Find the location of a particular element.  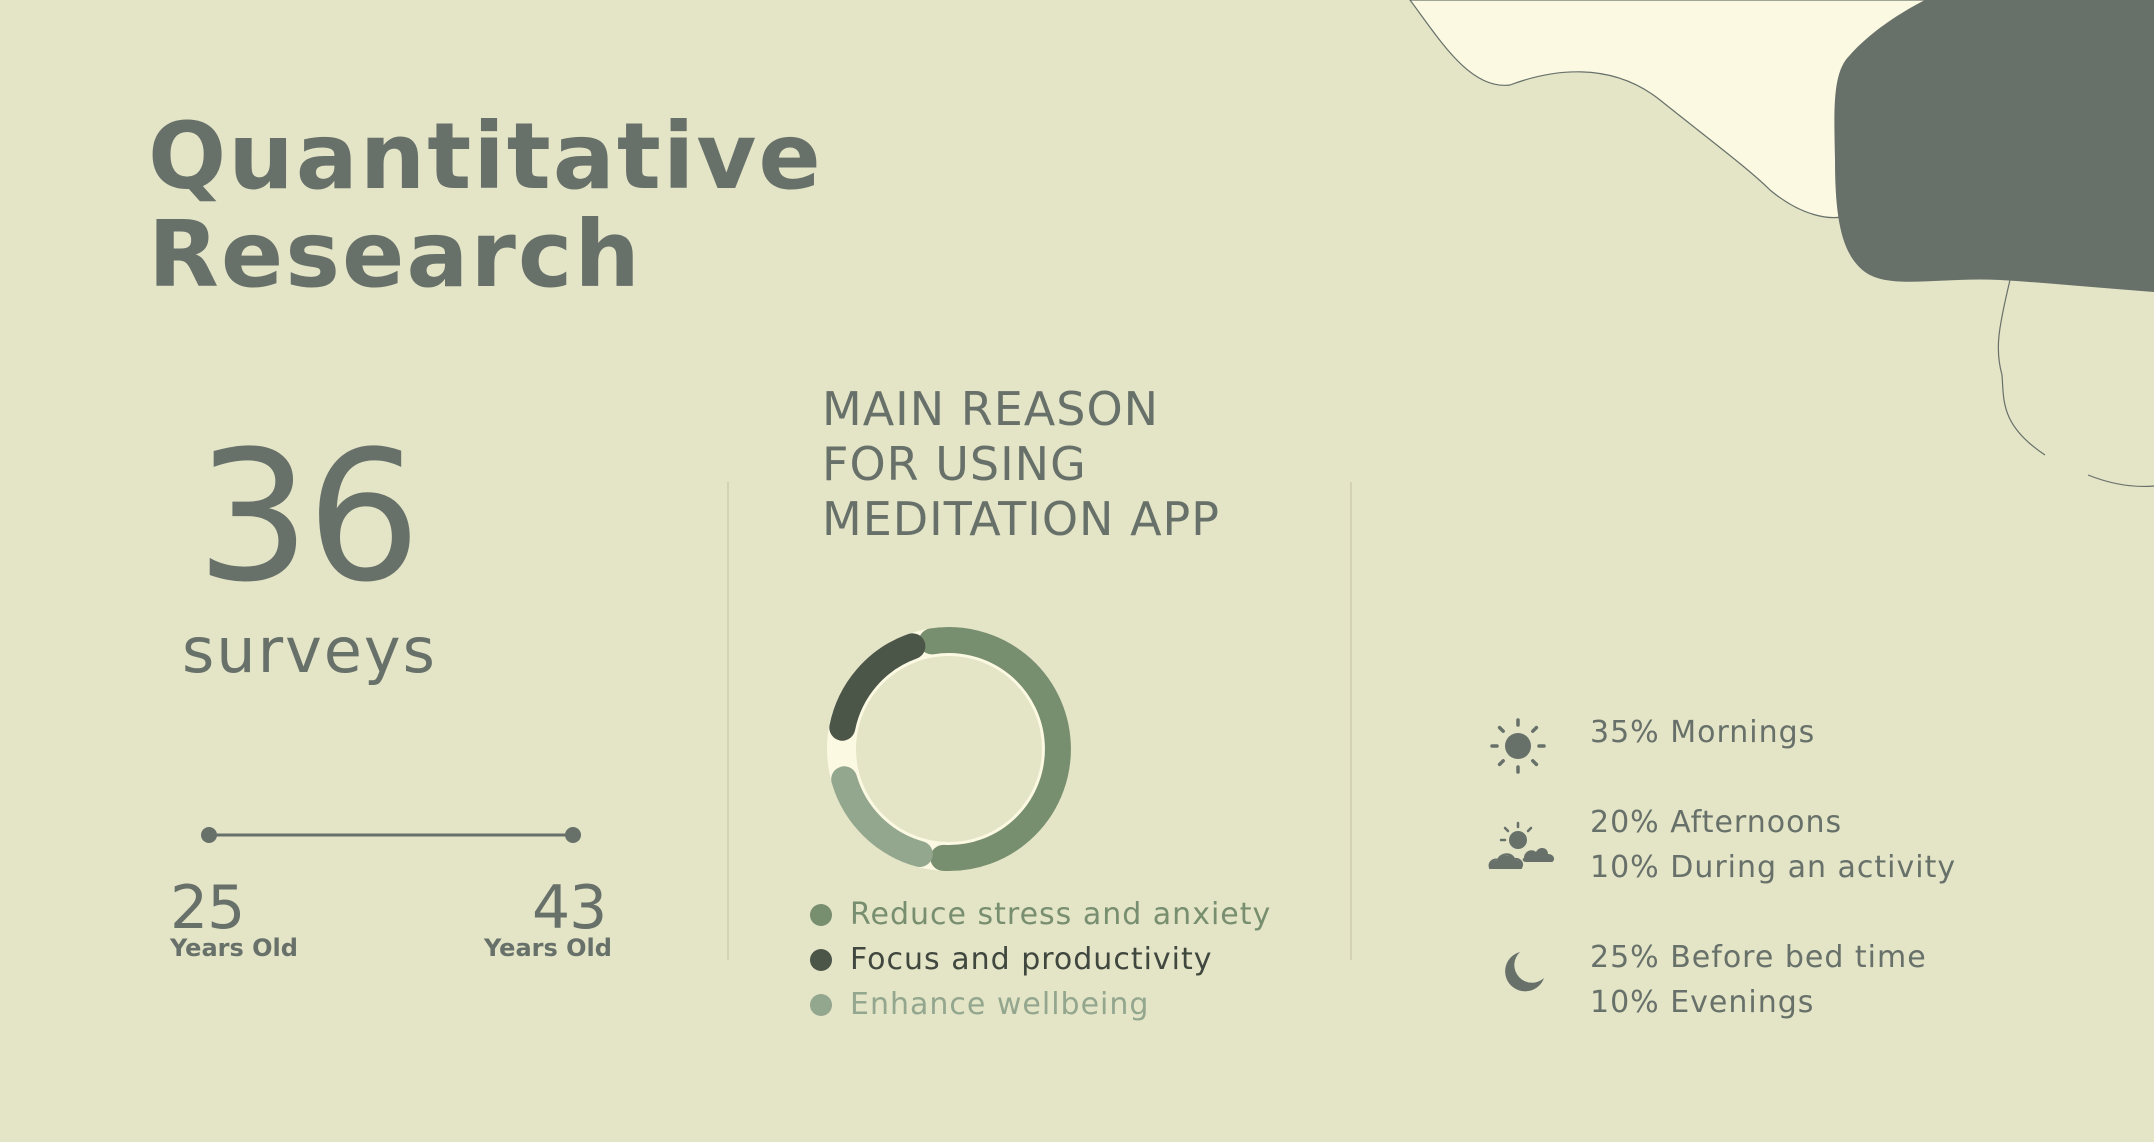

page-title: Quantitative Research is located at coordinates (485, 206).